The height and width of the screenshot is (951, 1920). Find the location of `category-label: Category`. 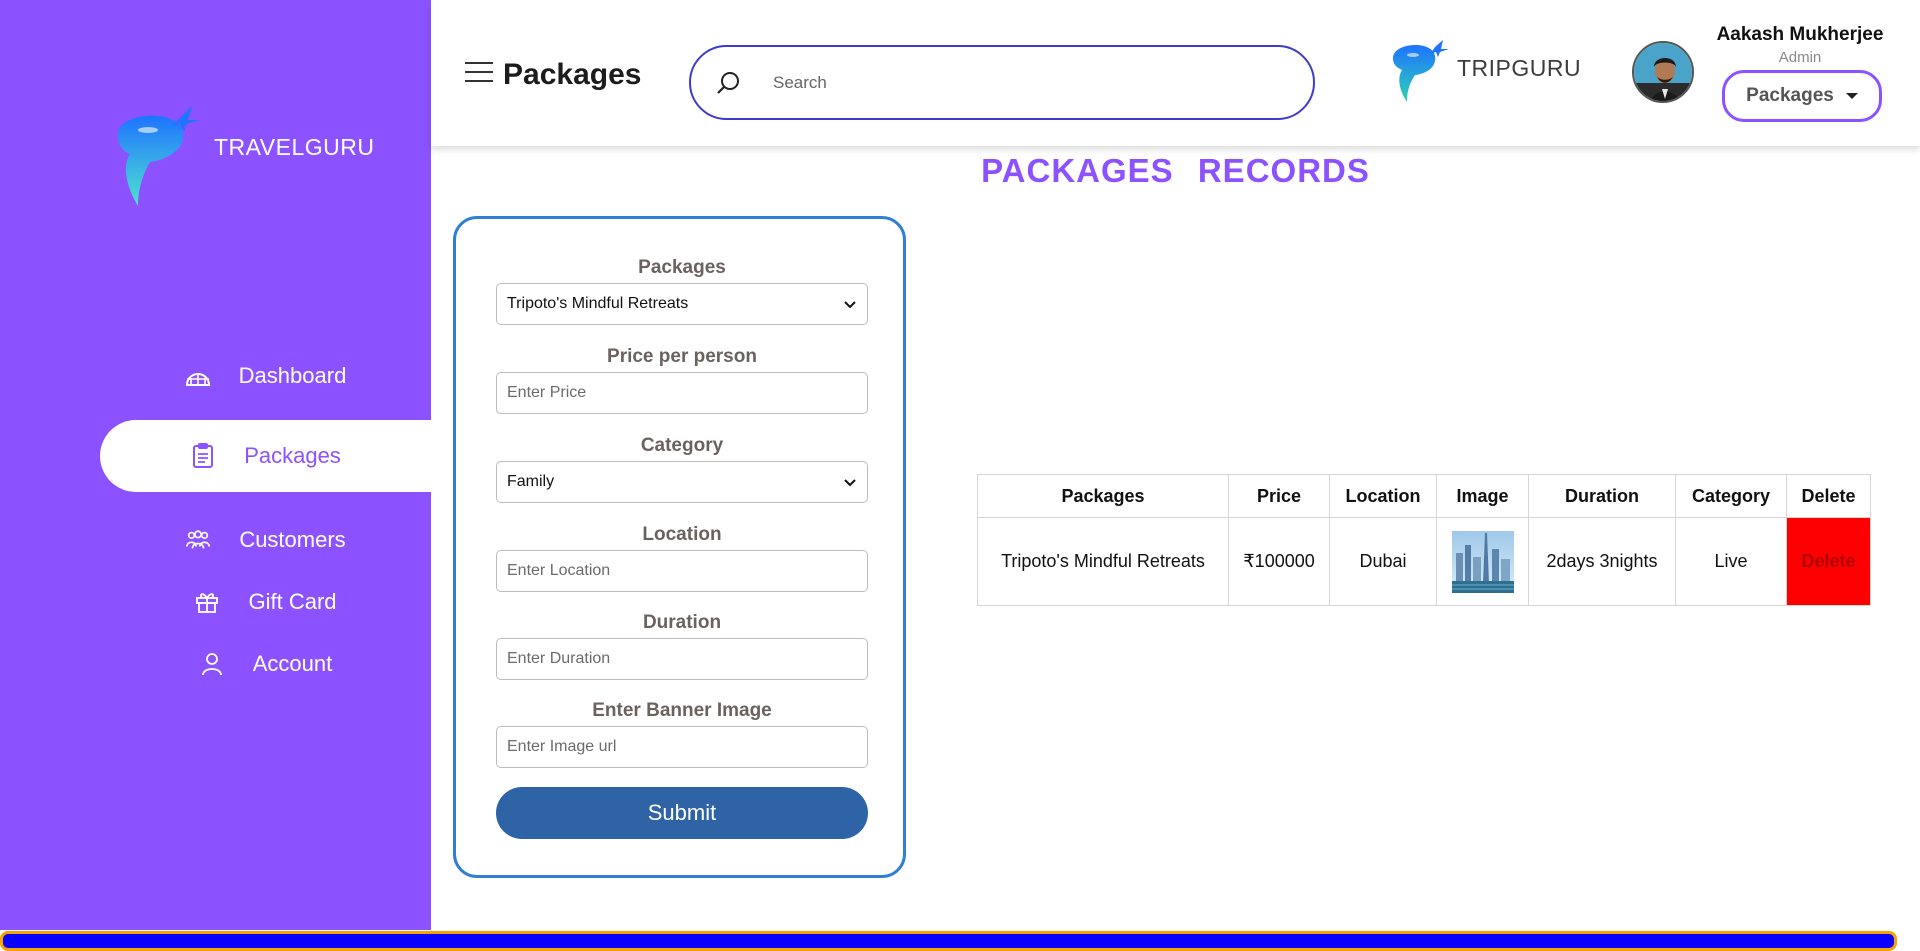

category-label: Category is located at coordinates (682, 445).